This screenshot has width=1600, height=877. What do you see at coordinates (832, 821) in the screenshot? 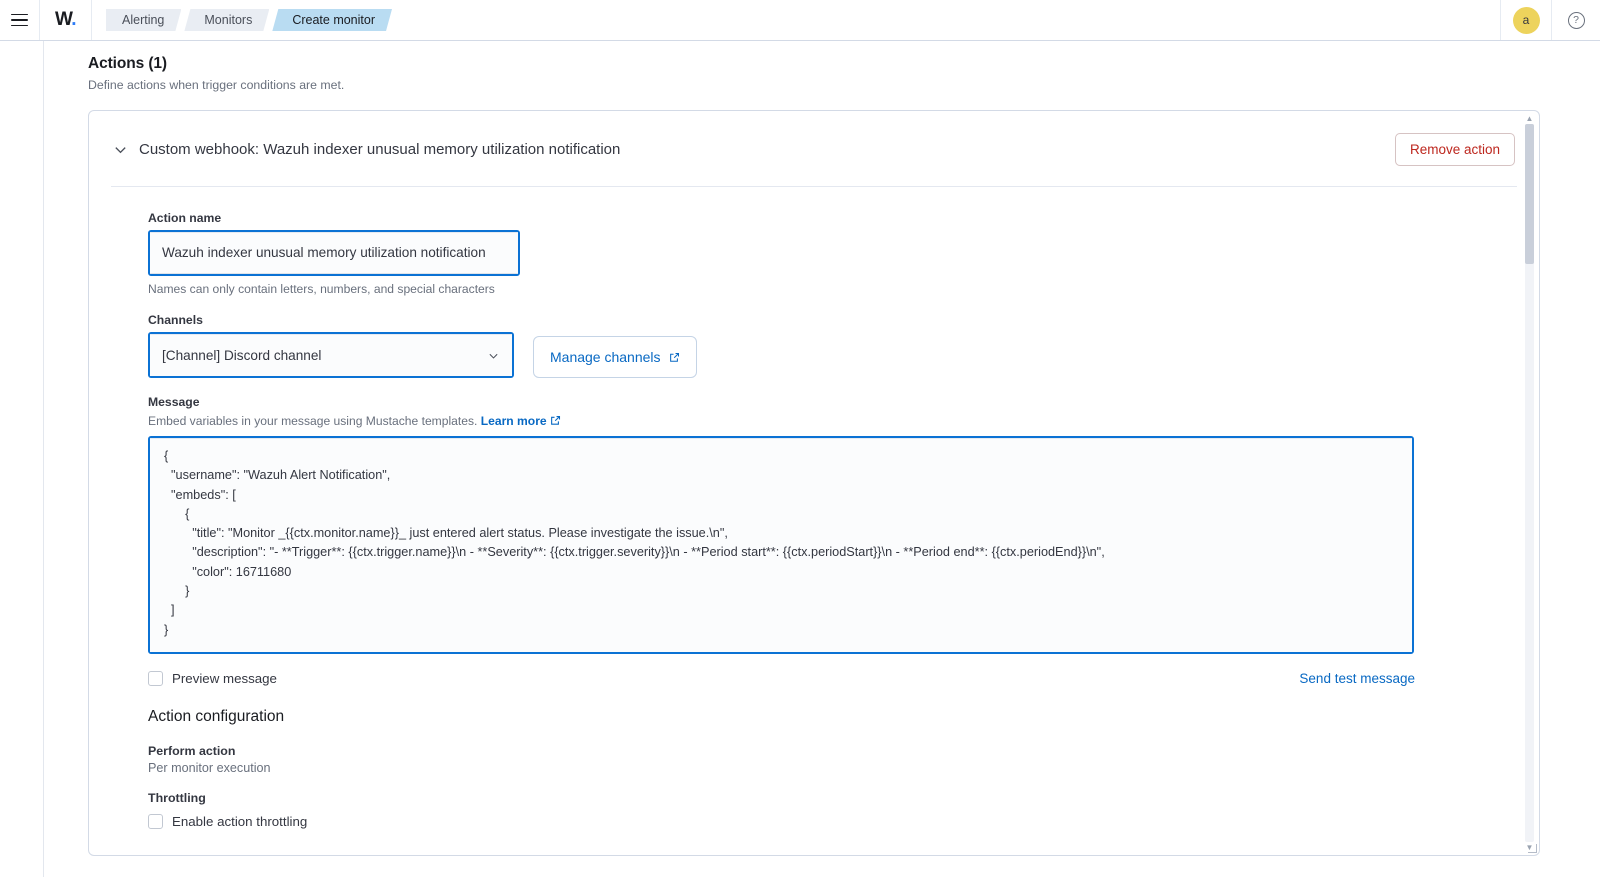
I see `throttling-control: Enable action throttling` at bounding box center [832, 821].